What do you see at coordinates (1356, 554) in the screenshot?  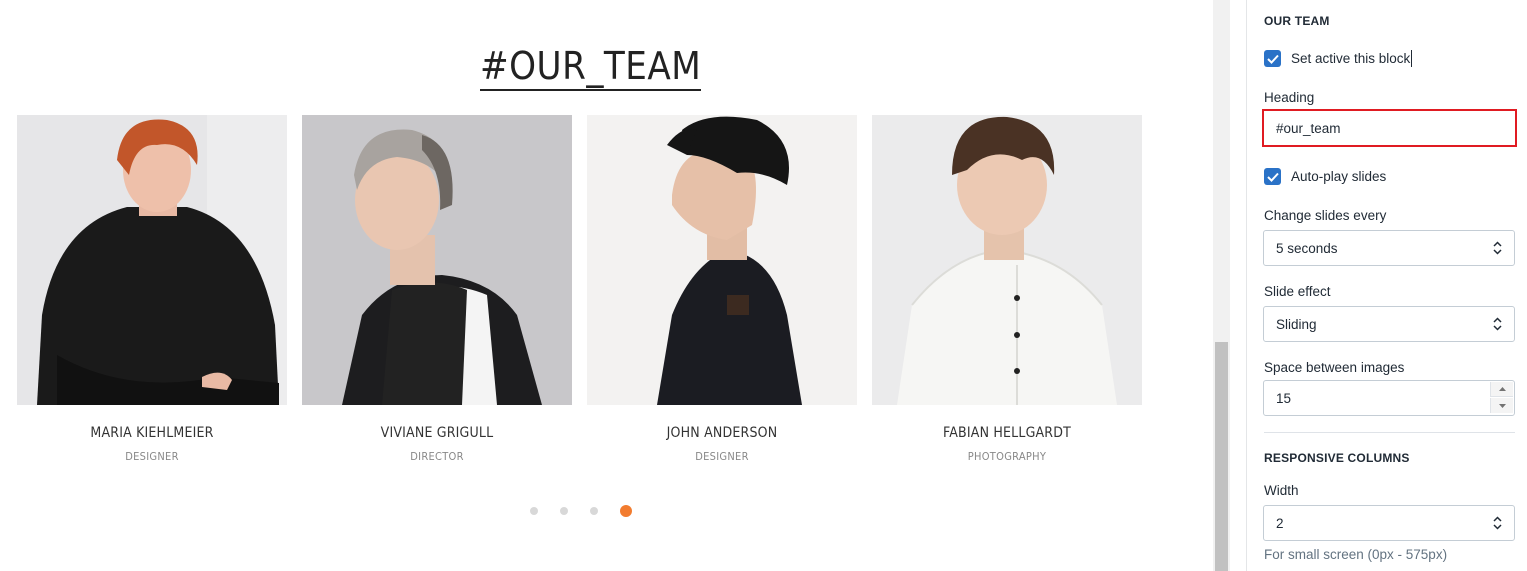 I see `width-help-text: For small screen (0px - 575px)` at bounding box center [1356, 554].